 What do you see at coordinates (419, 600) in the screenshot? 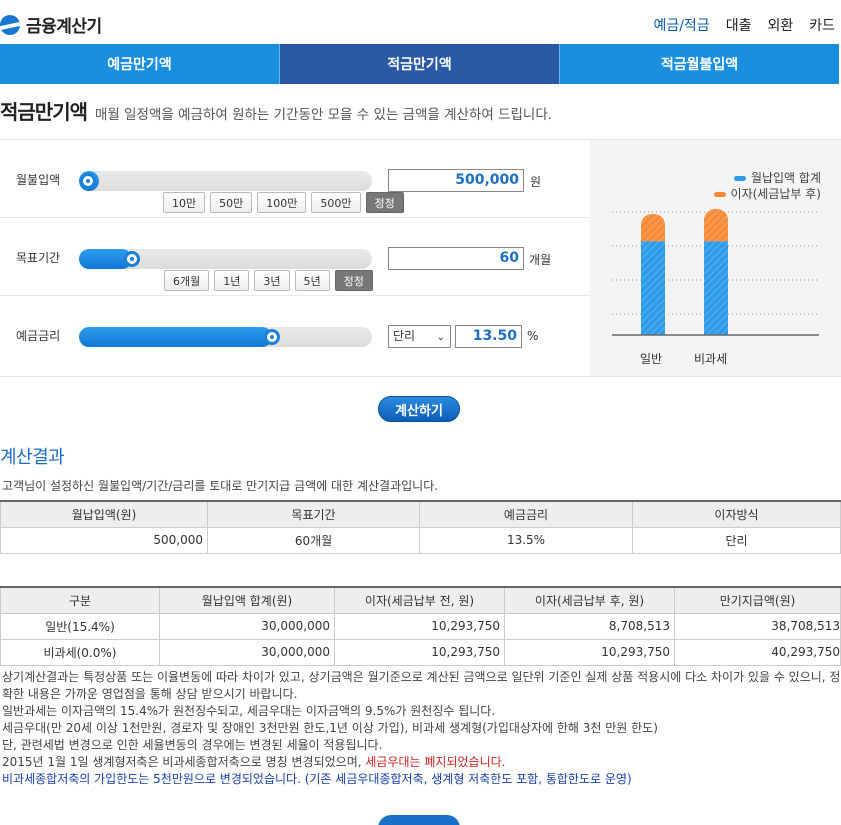
I see `detail-header: 이자(세금납부 전, 원)` at bounding box center [419, 600].